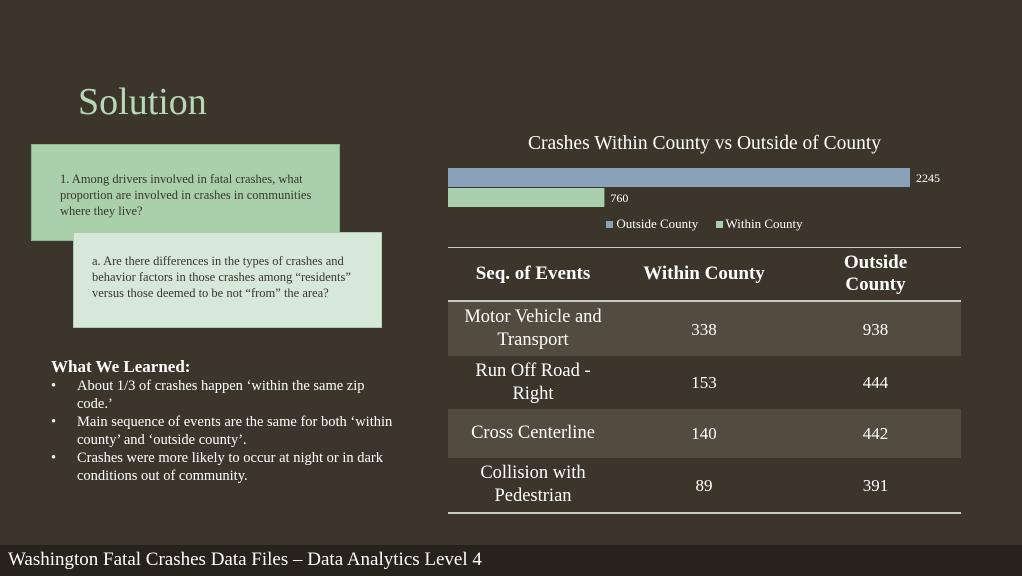 The width and height of the screenshot is (1022, 576). What do you see at coordinates (719, 224) in the screenshot?
I see `legend-swatch-within` at bounding box center [719, 224].